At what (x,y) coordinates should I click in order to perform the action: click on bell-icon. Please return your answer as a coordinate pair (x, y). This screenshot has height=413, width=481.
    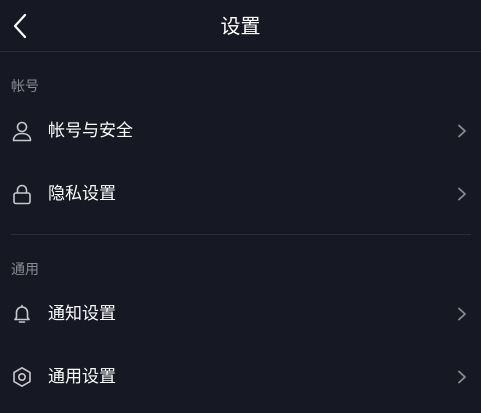
    Looking at the image, I should click on (22, 313).